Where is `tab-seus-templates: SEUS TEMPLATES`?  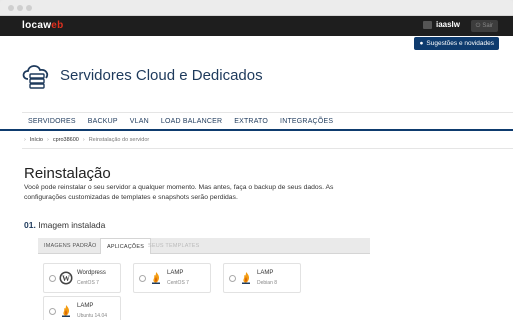
tab-seus-templates: SEUS TEMPLATES is located at coordinates (174, 246).